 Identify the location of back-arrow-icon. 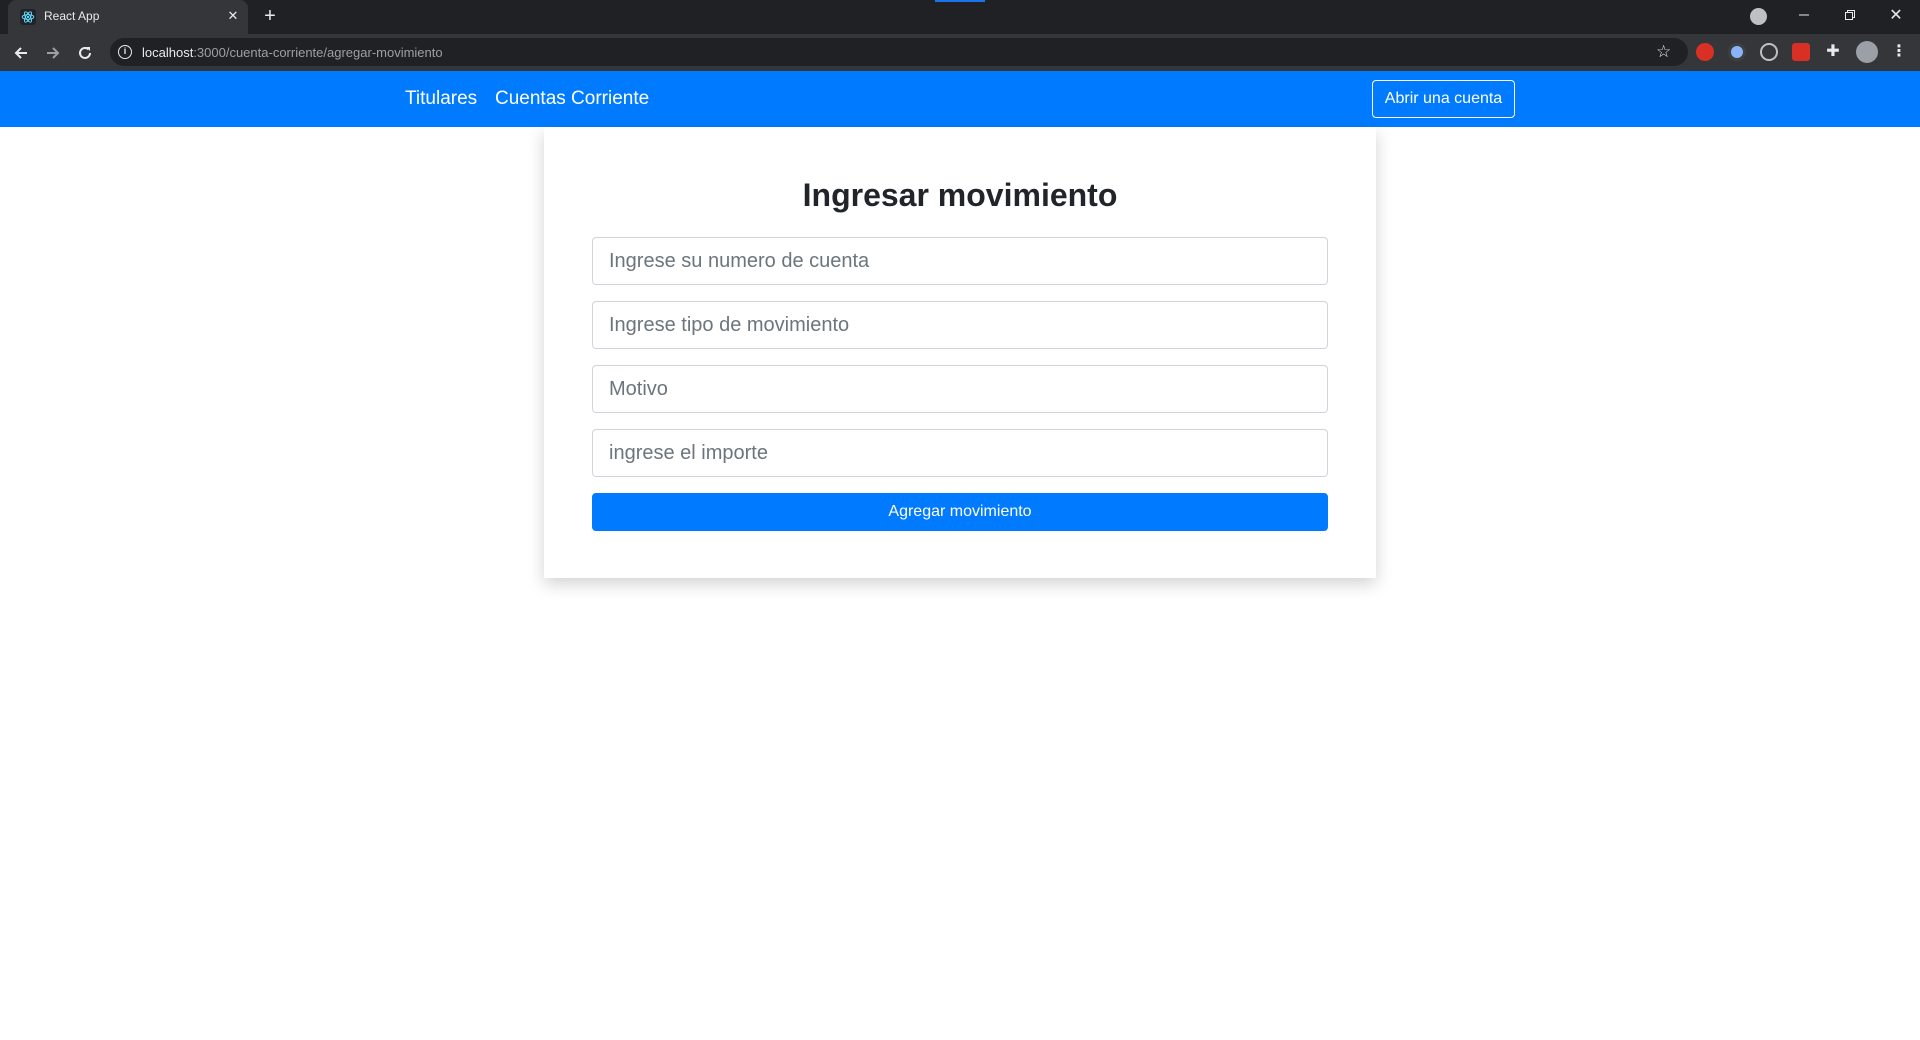
(21, 53).